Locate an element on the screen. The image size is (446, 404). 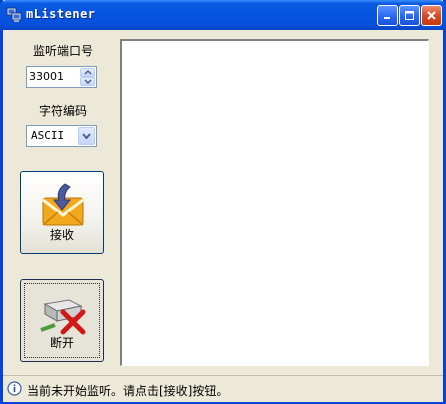
status-bar: 当前未开始监听。请点击[接收]按钮。 is located at coordinates (223, 388).